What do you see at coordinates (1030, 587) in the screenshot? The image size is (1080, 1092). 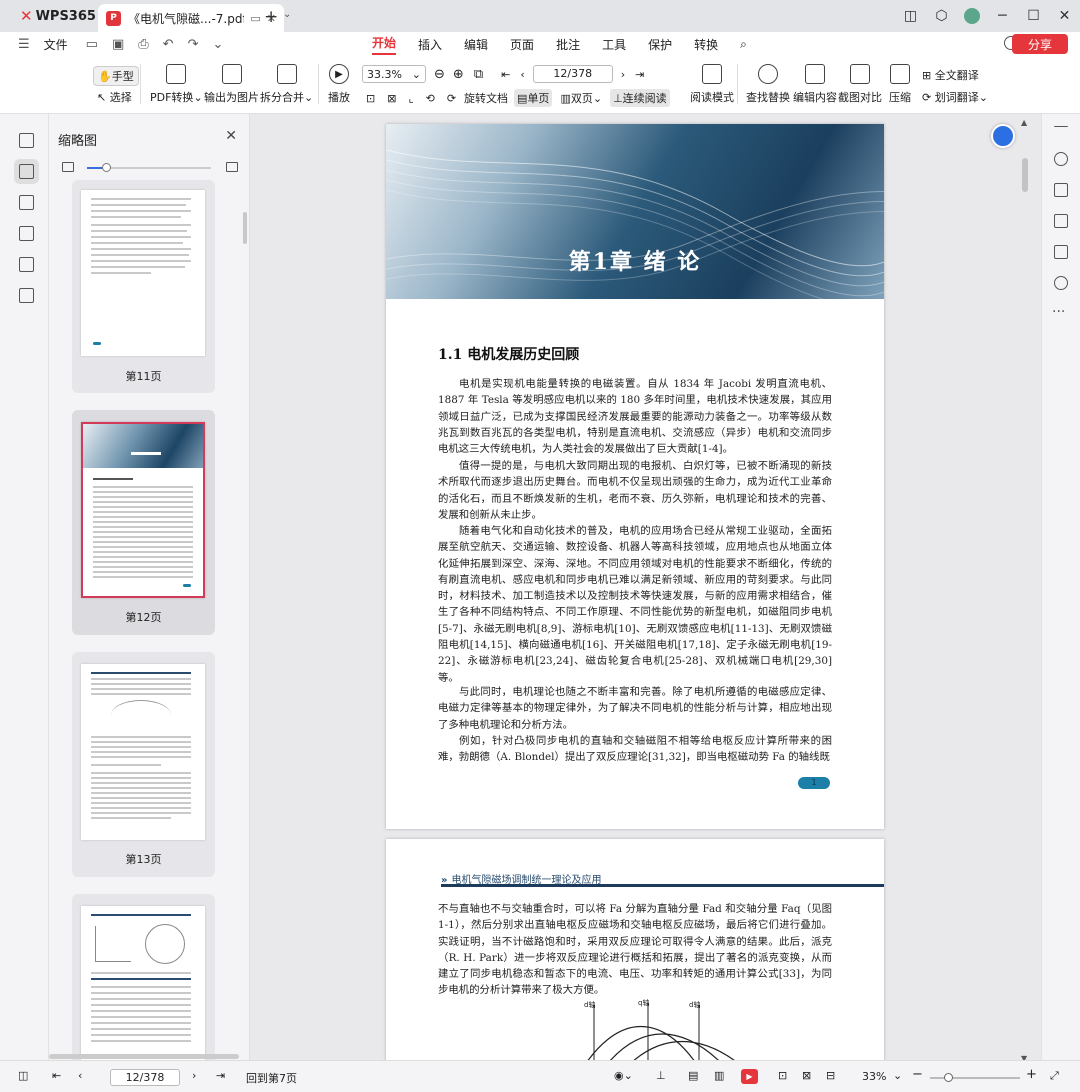 I see `vertical-scrollbar: ▲ ▼` at bounding box center [1030, 587].